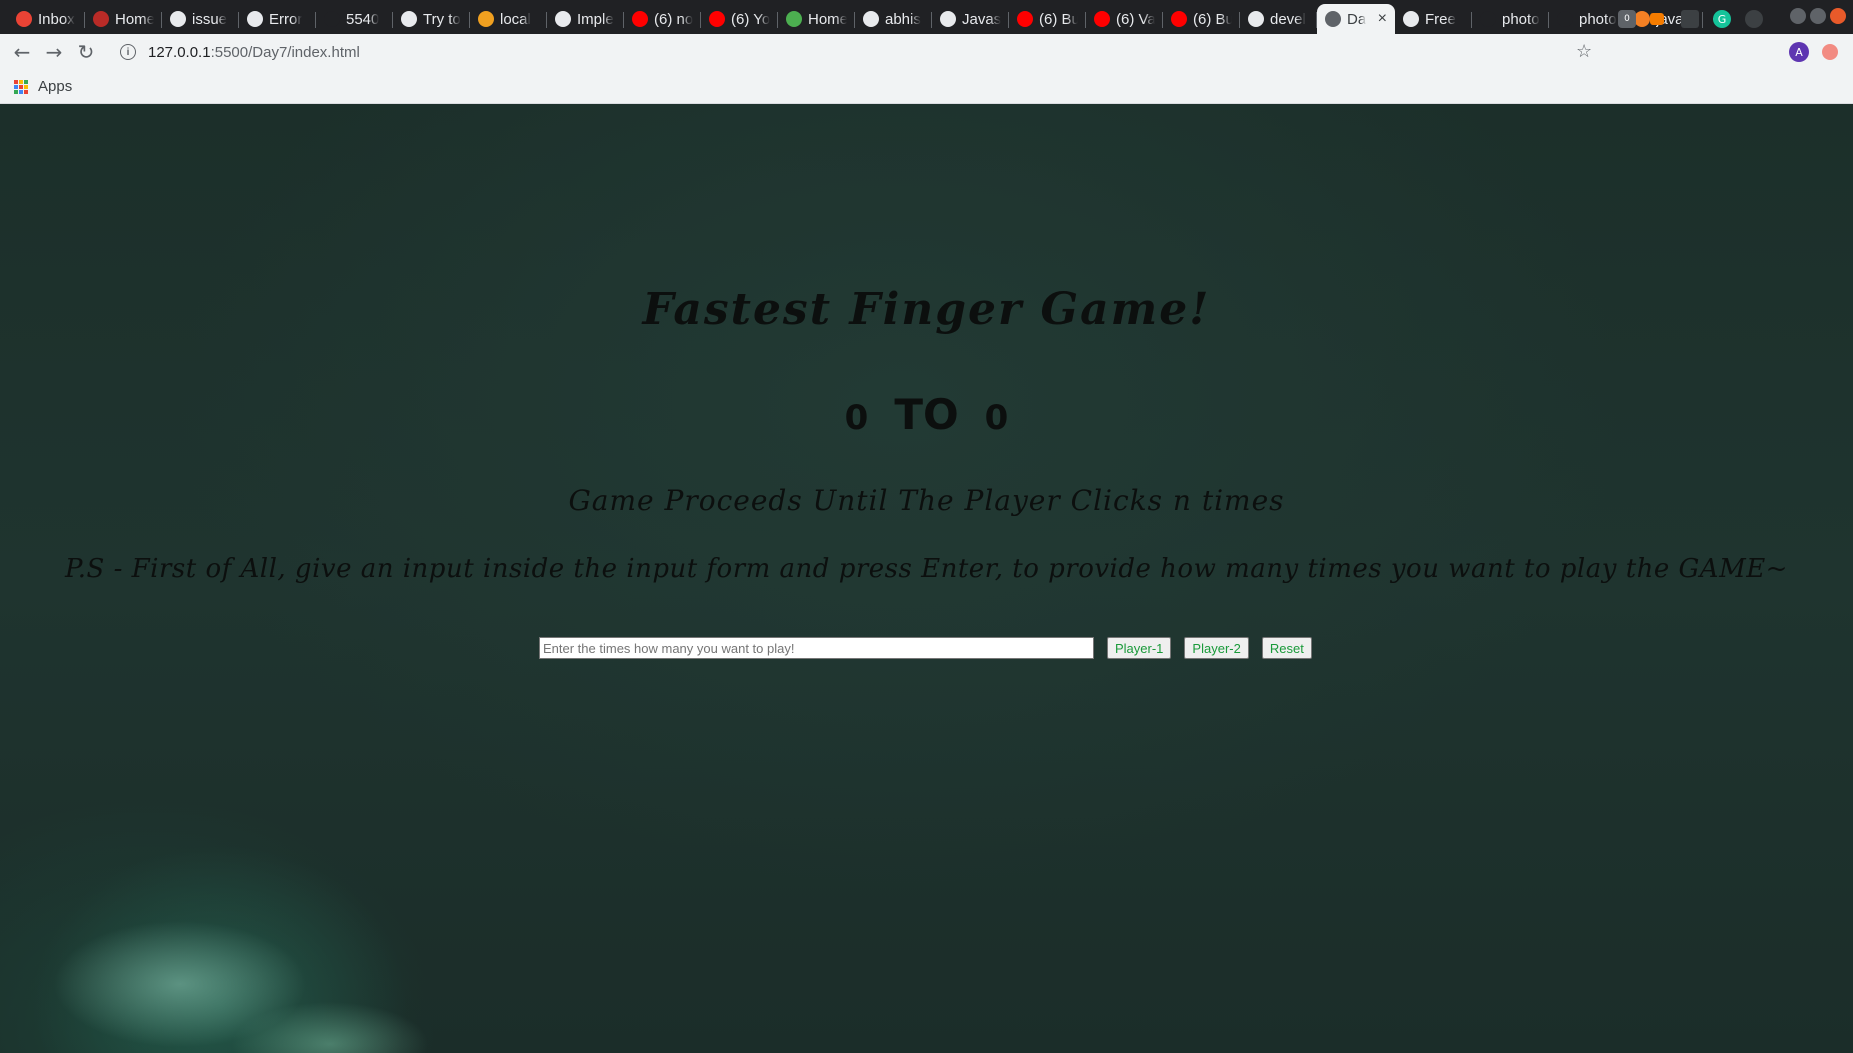 Image resolution: width=1853 pixels, height=1053 pixels. I want to click on tab-title: (6) Yo, so click(750, 19).